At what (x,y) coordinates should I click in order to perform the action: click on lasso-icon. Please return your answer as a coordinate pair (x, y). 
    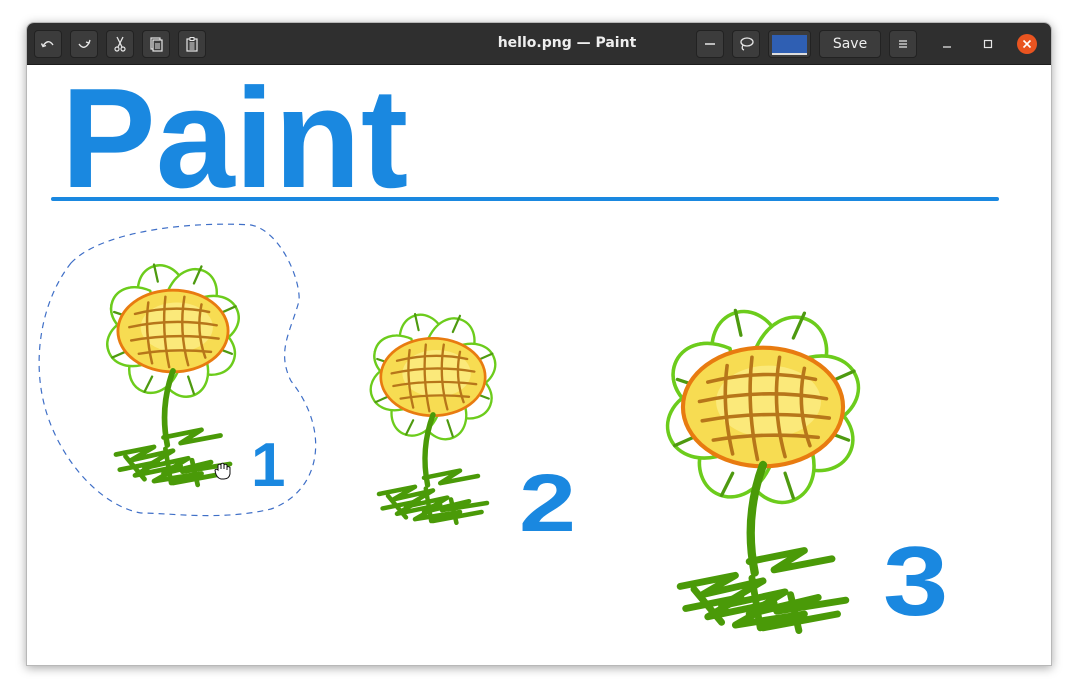
    Looking at the image, I should click on (747, 44).